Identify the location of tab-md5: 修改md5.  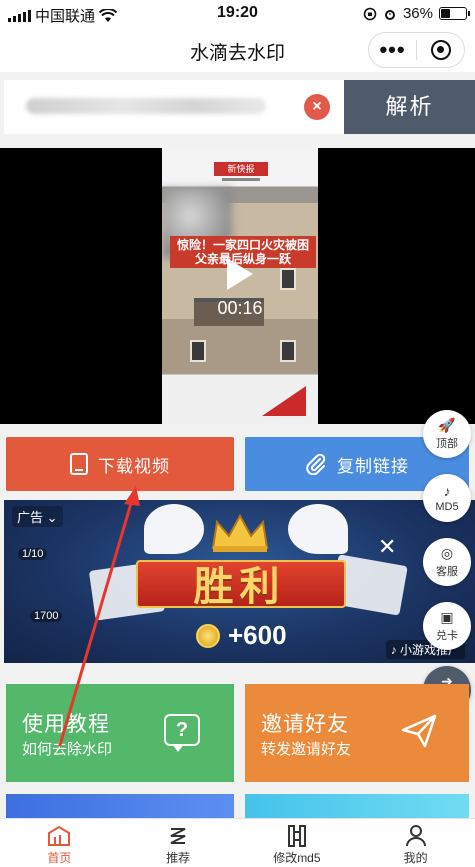
(297, 843).